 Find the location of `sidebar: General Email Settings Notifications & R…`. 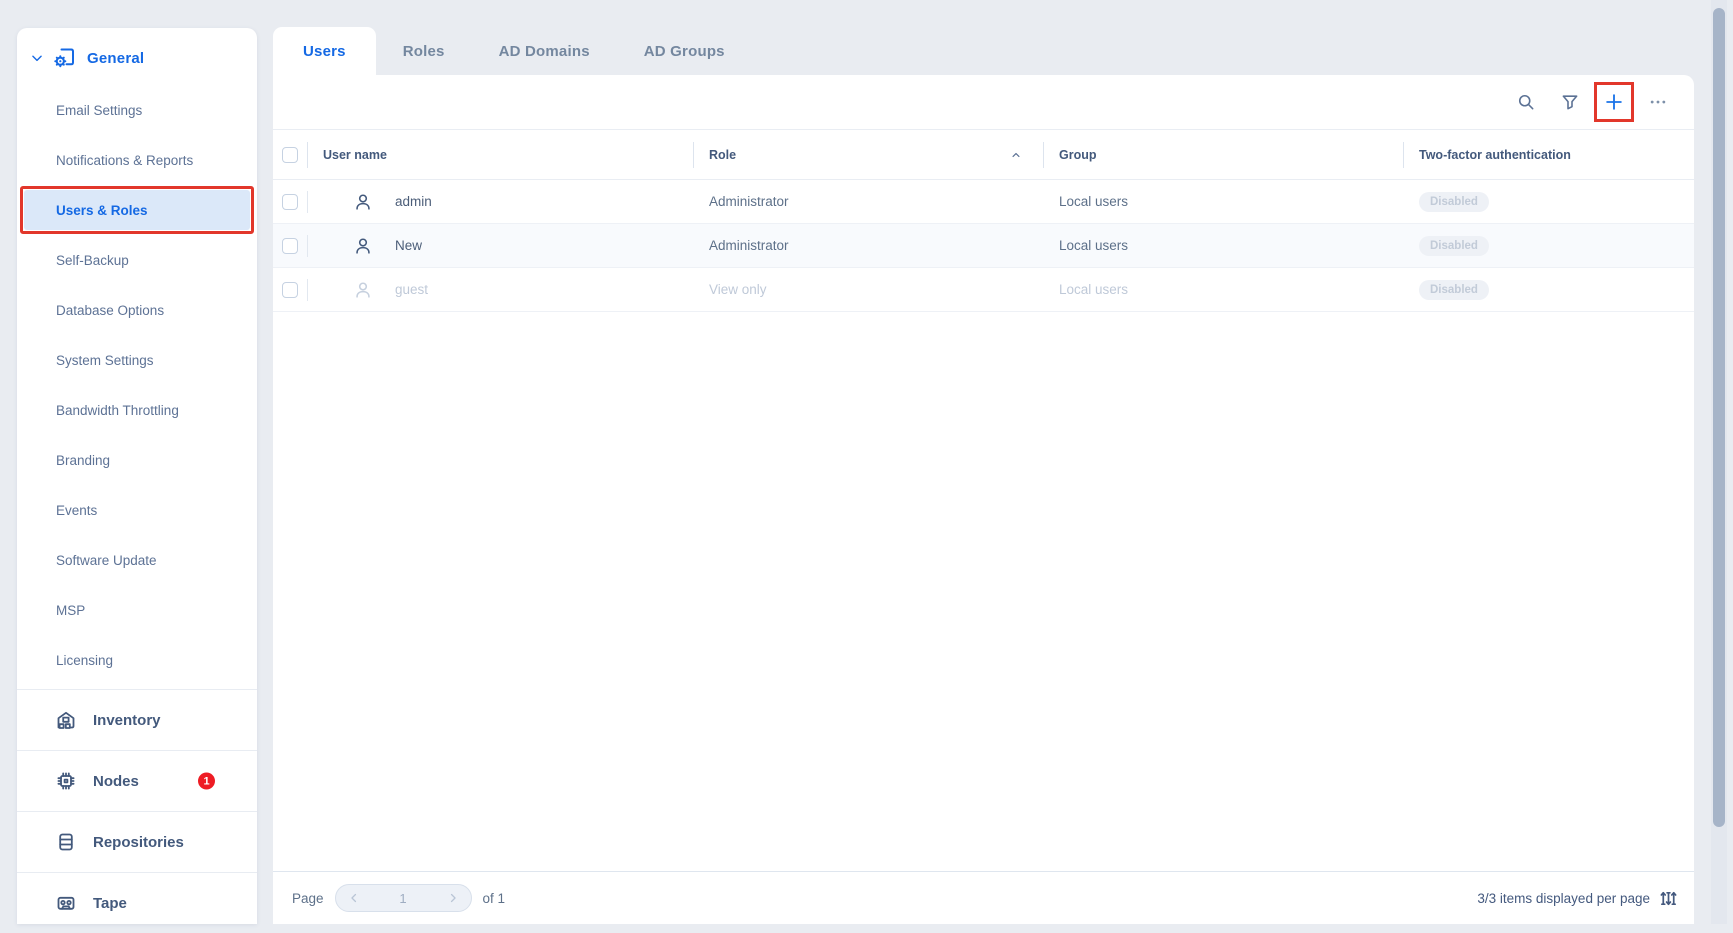

sidebar: General Email Settings Notifications & R… is located at coordinates (137, 476).